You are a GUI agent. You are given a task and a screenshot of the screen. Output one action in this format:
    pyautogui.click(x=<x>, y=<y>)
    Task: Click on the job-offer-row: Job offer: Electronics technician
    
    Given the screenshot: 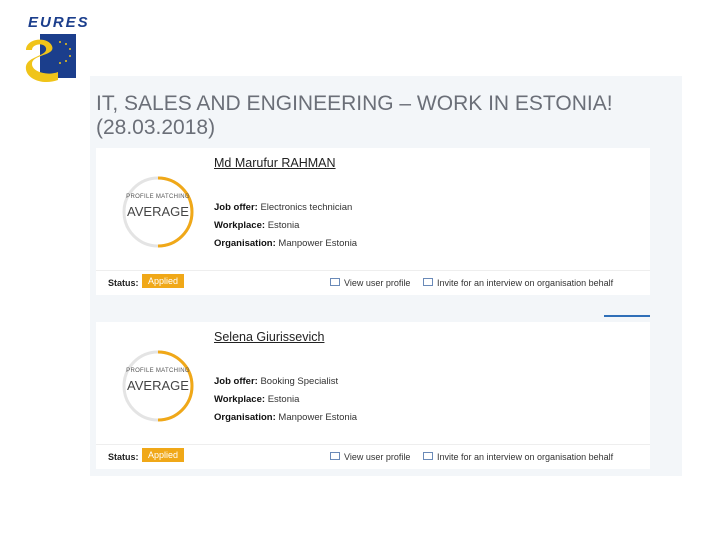 What is the action you would take?
    pyautogui.click(x=283, y=207)
    